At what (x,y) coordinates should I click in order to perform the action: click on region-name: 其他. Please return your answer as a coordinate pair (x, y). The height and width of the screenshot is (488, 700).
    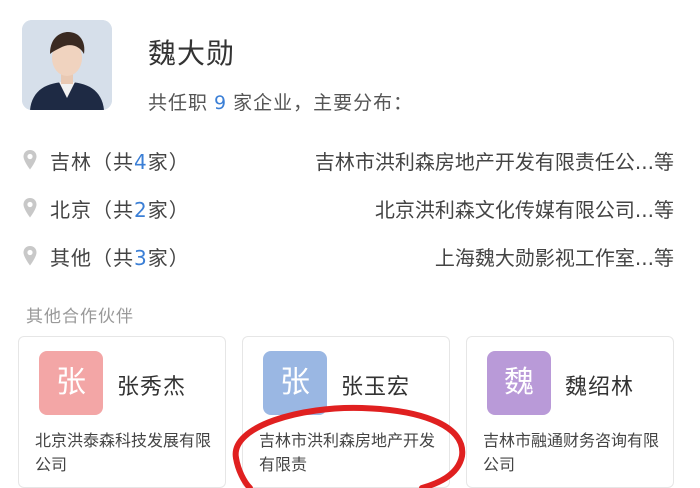
    Looking at the image, I should click on (71, 258).